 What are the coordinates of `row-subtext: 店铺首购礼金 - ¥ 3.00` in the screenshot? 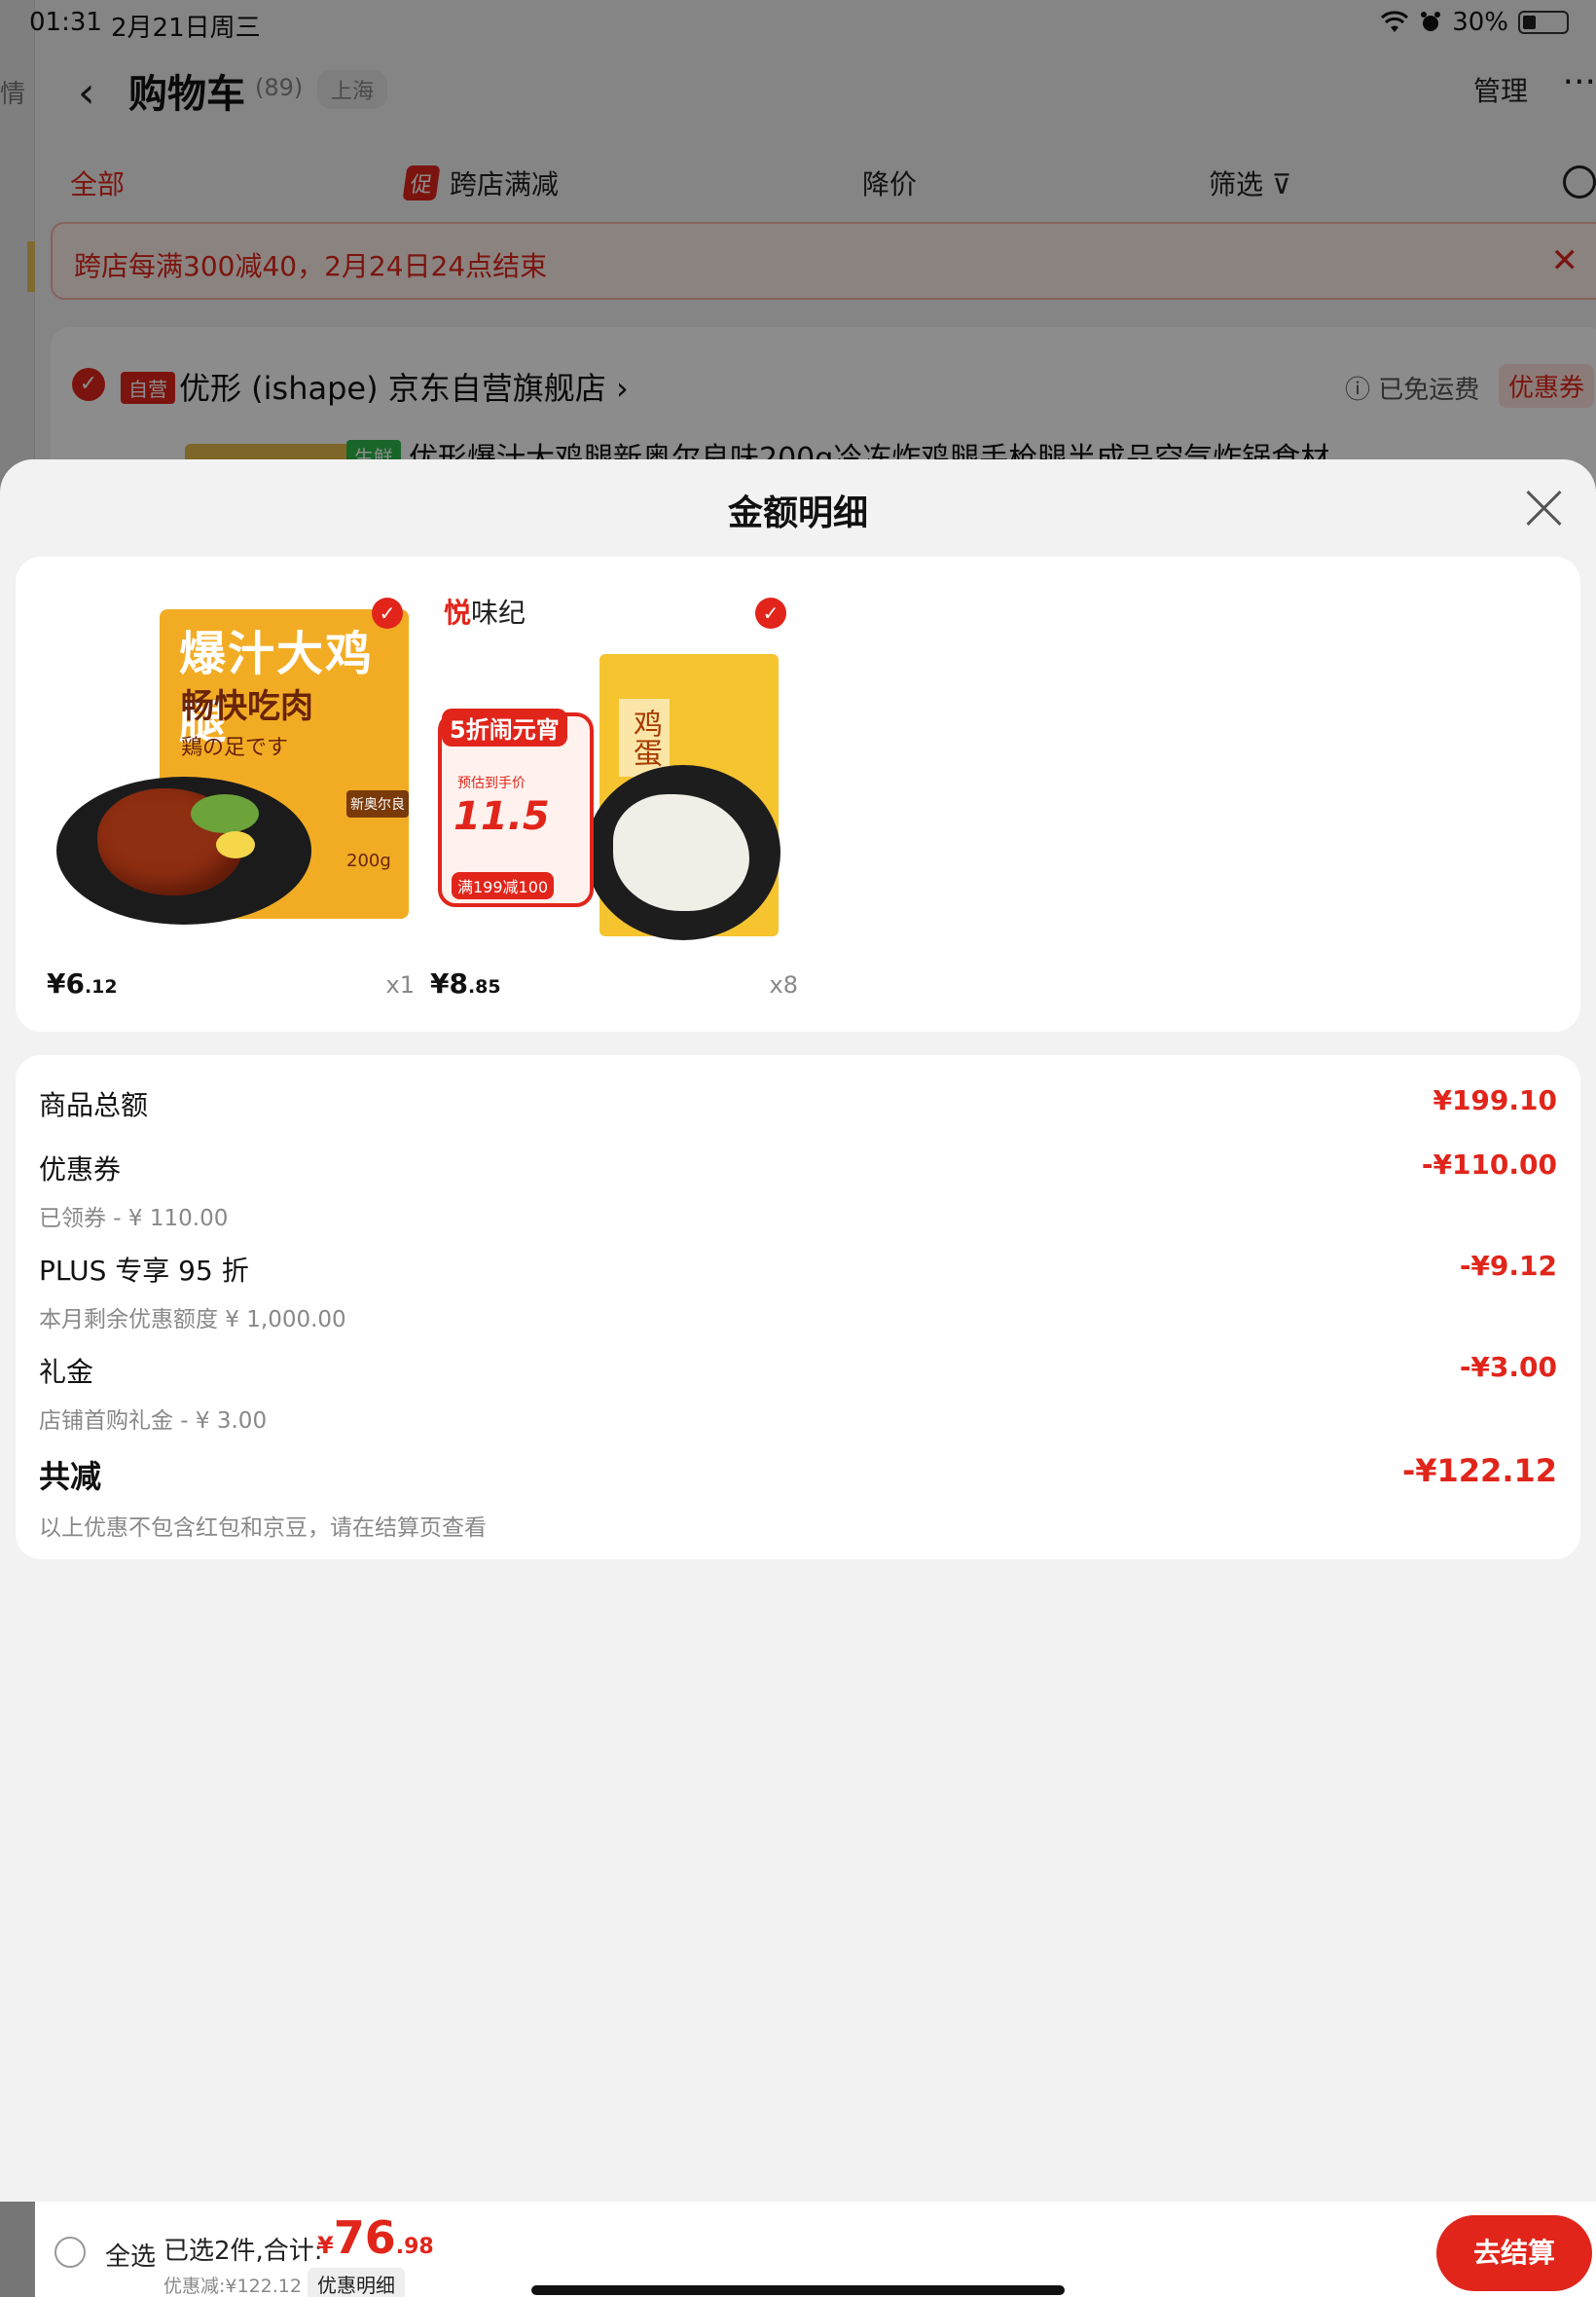 It's located at (153, 1421).